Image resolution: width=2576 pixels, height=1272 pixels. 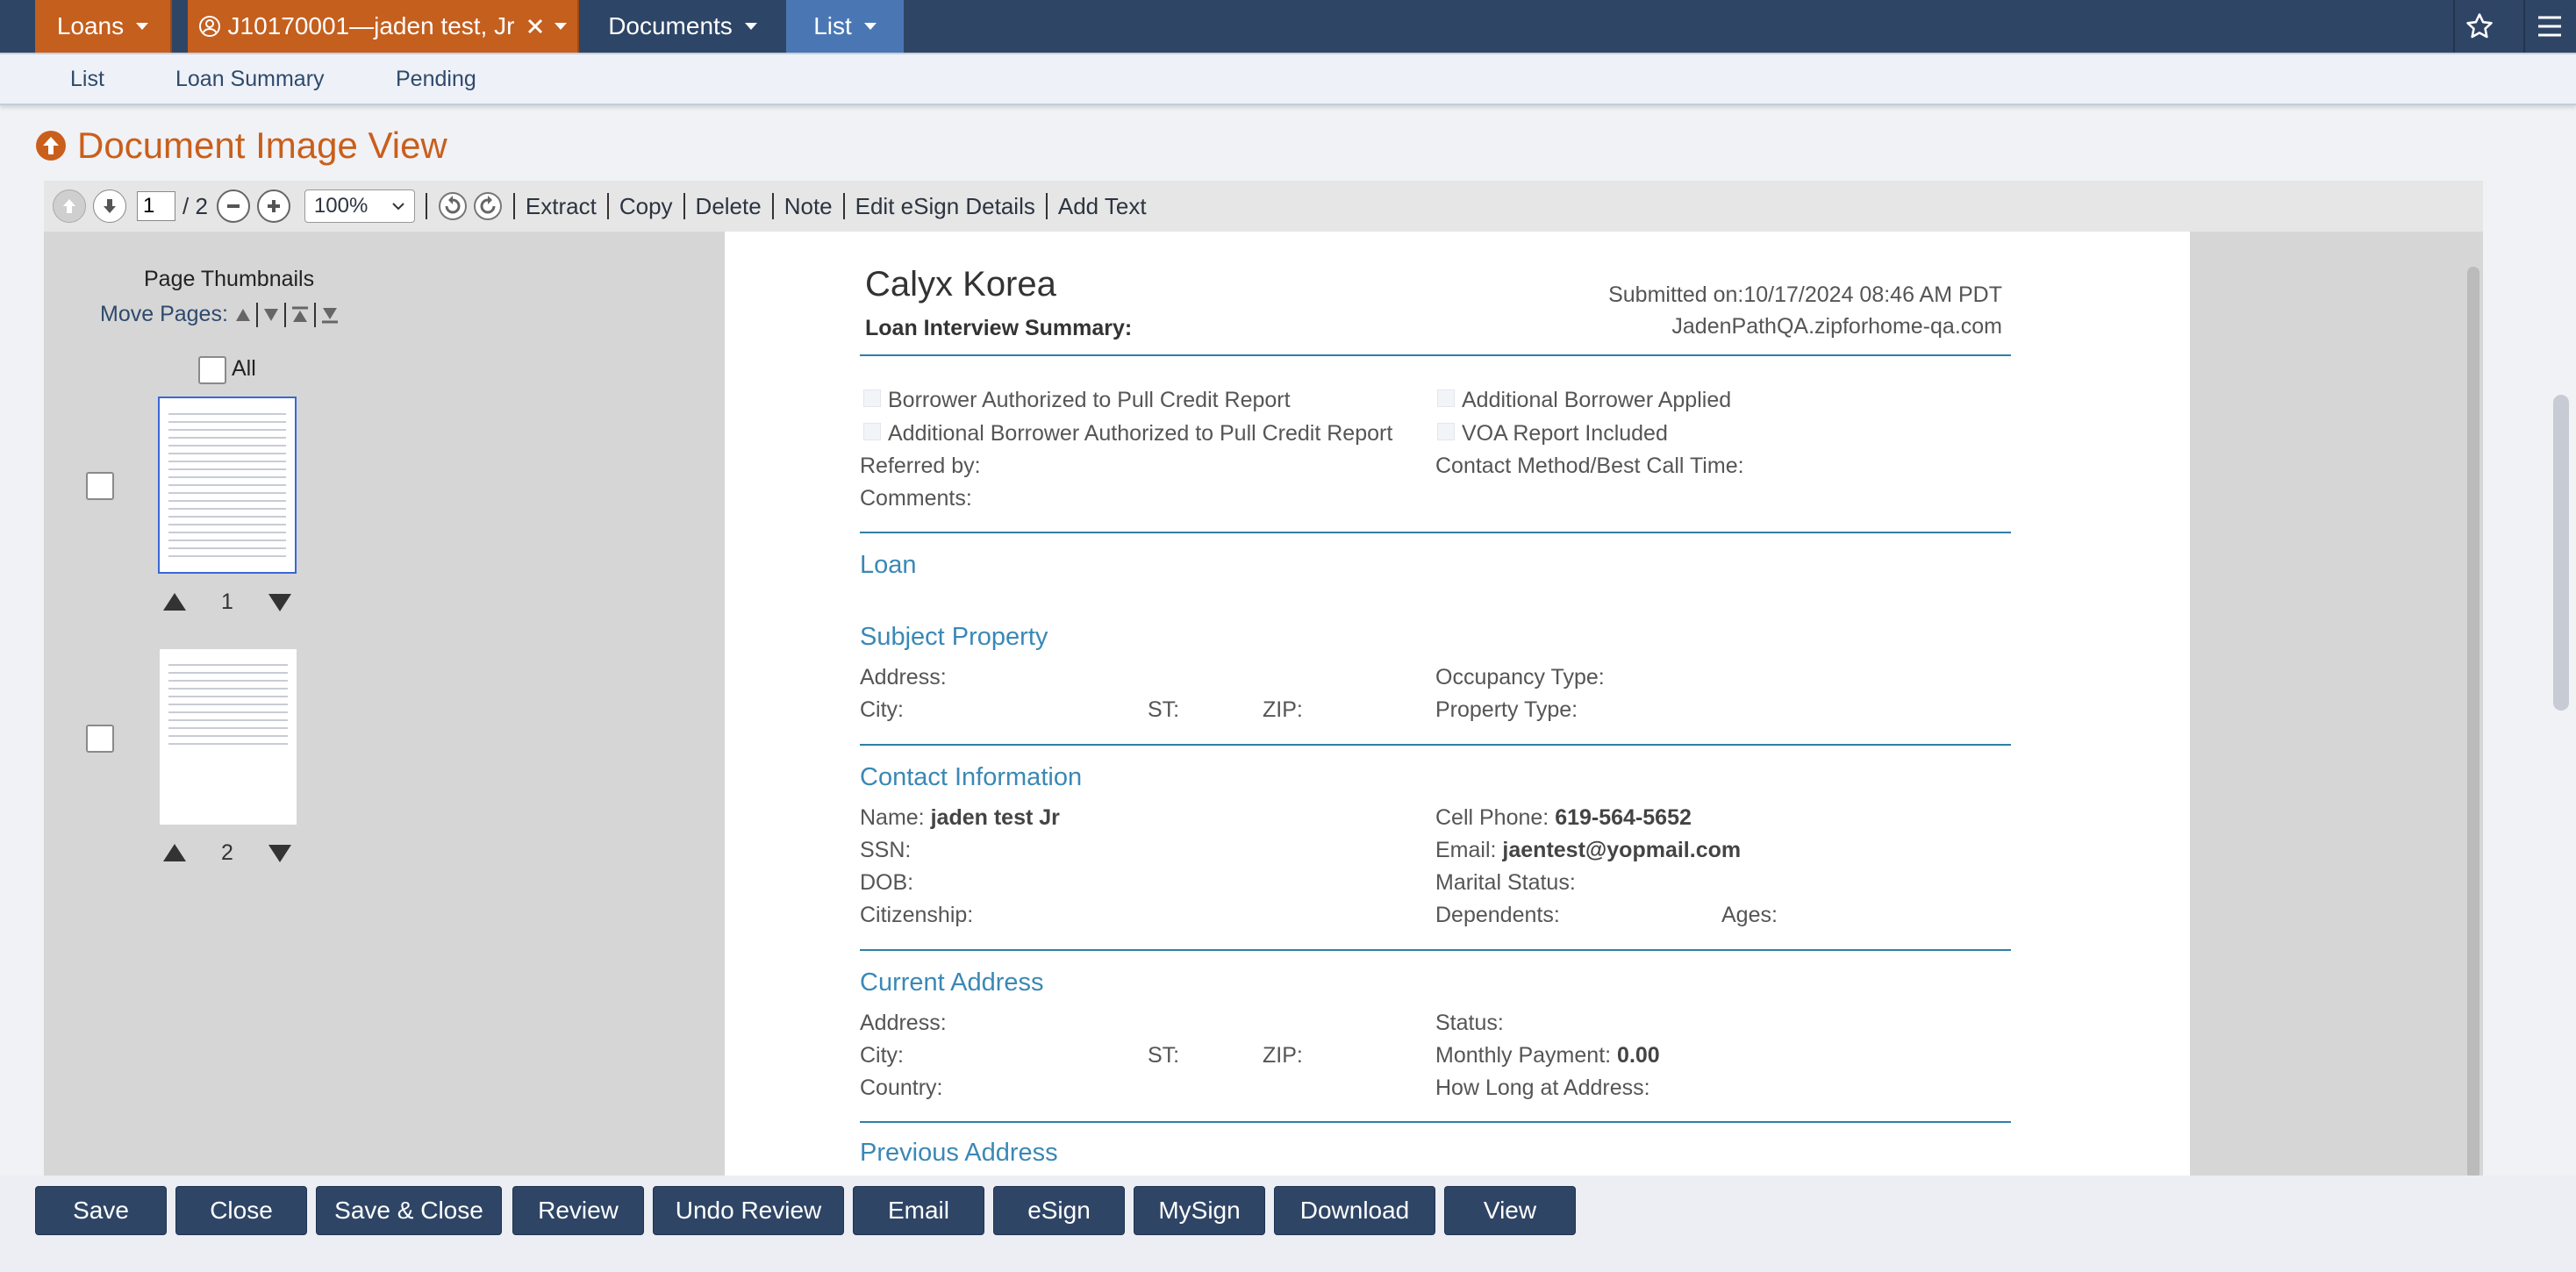 What do you see at coordinates (1492, 817) in the screenshot?
I see `cell-phone-label: Cell Phone:` at bounding box center [1492, 817].